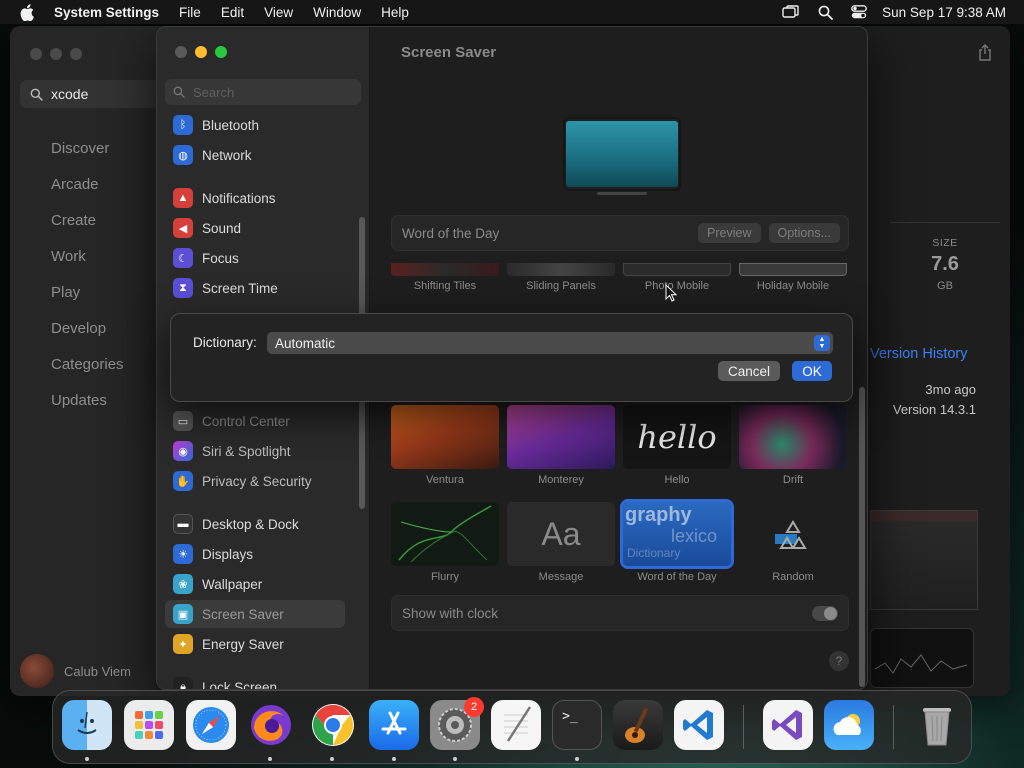 This screenshot has height=768, width=1024. What do you see at coordinates (255, 421) in the screenshot?
I see `sidebar-item-control-center: ▭ Control Center` at bounding box center [255, 421].